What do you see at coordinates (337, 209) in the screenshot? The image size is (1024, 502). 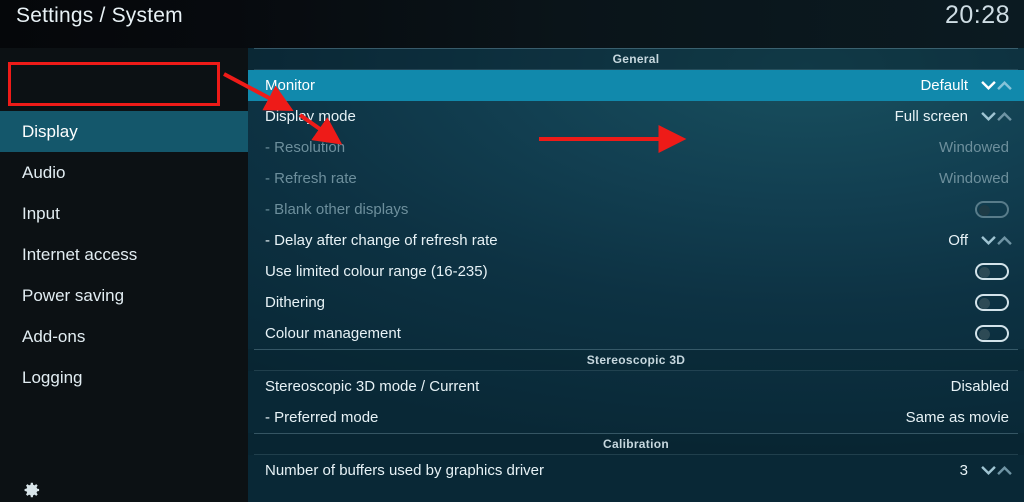 I see `settings-row-label: - Blank other displays` at bounding box center [337, 209].